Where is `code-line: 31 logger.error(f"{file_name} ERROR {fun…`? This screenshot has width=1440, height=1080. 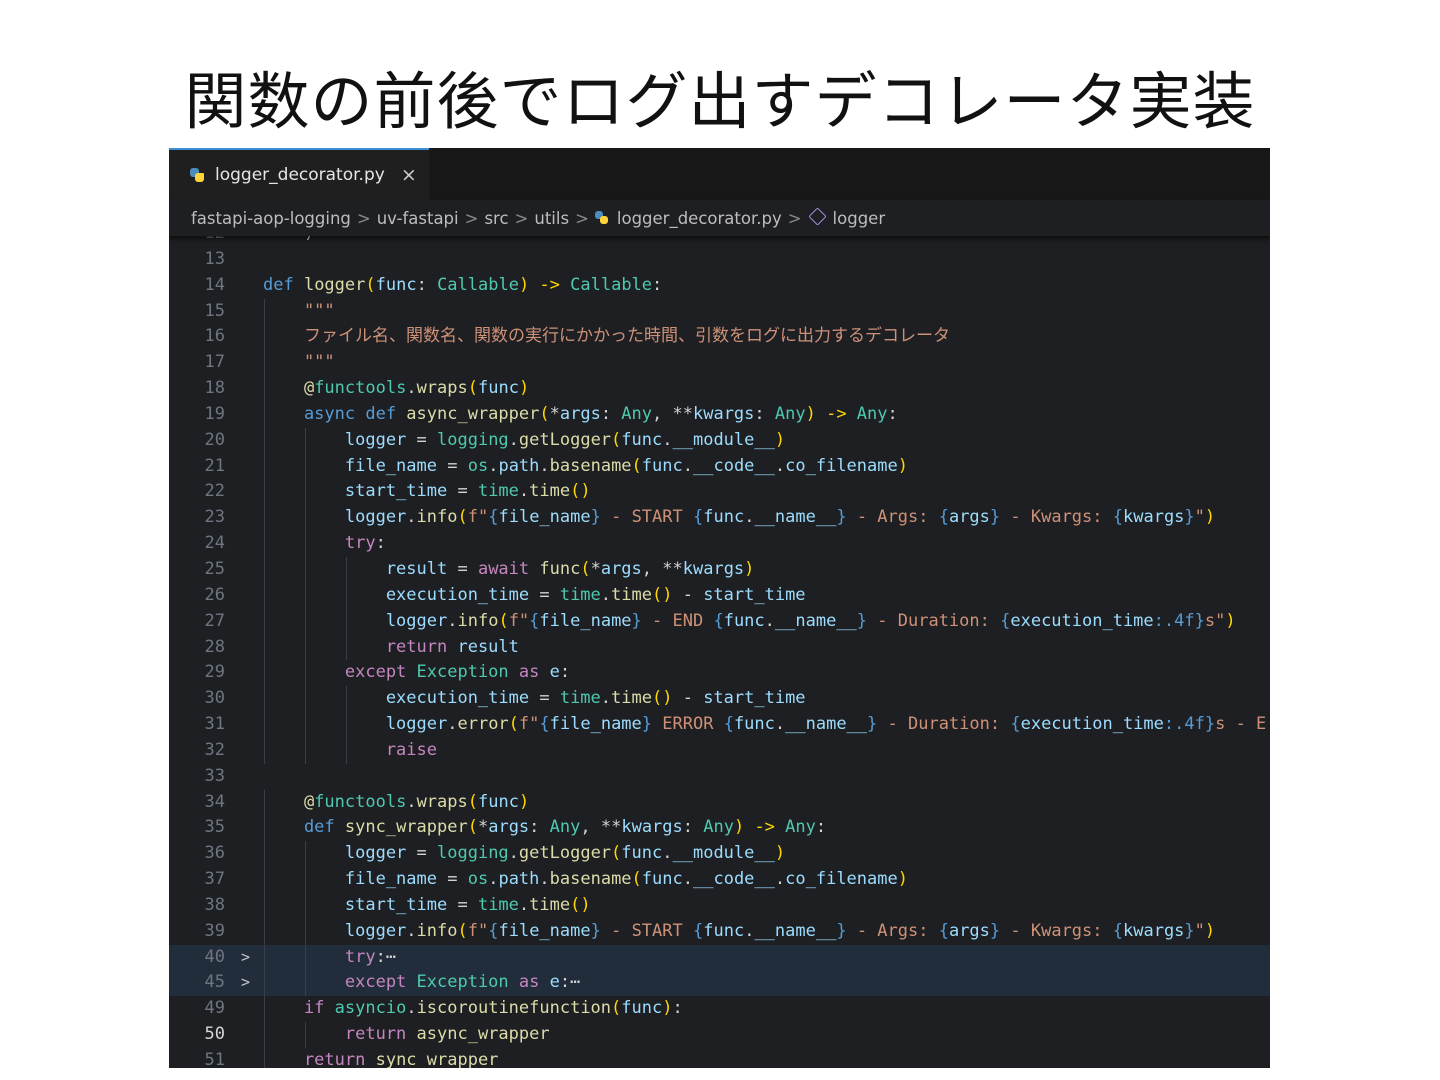
code-line: 31 logger.error(f"{file_name} ERROR {fun… is located at coordinates (719, 725).